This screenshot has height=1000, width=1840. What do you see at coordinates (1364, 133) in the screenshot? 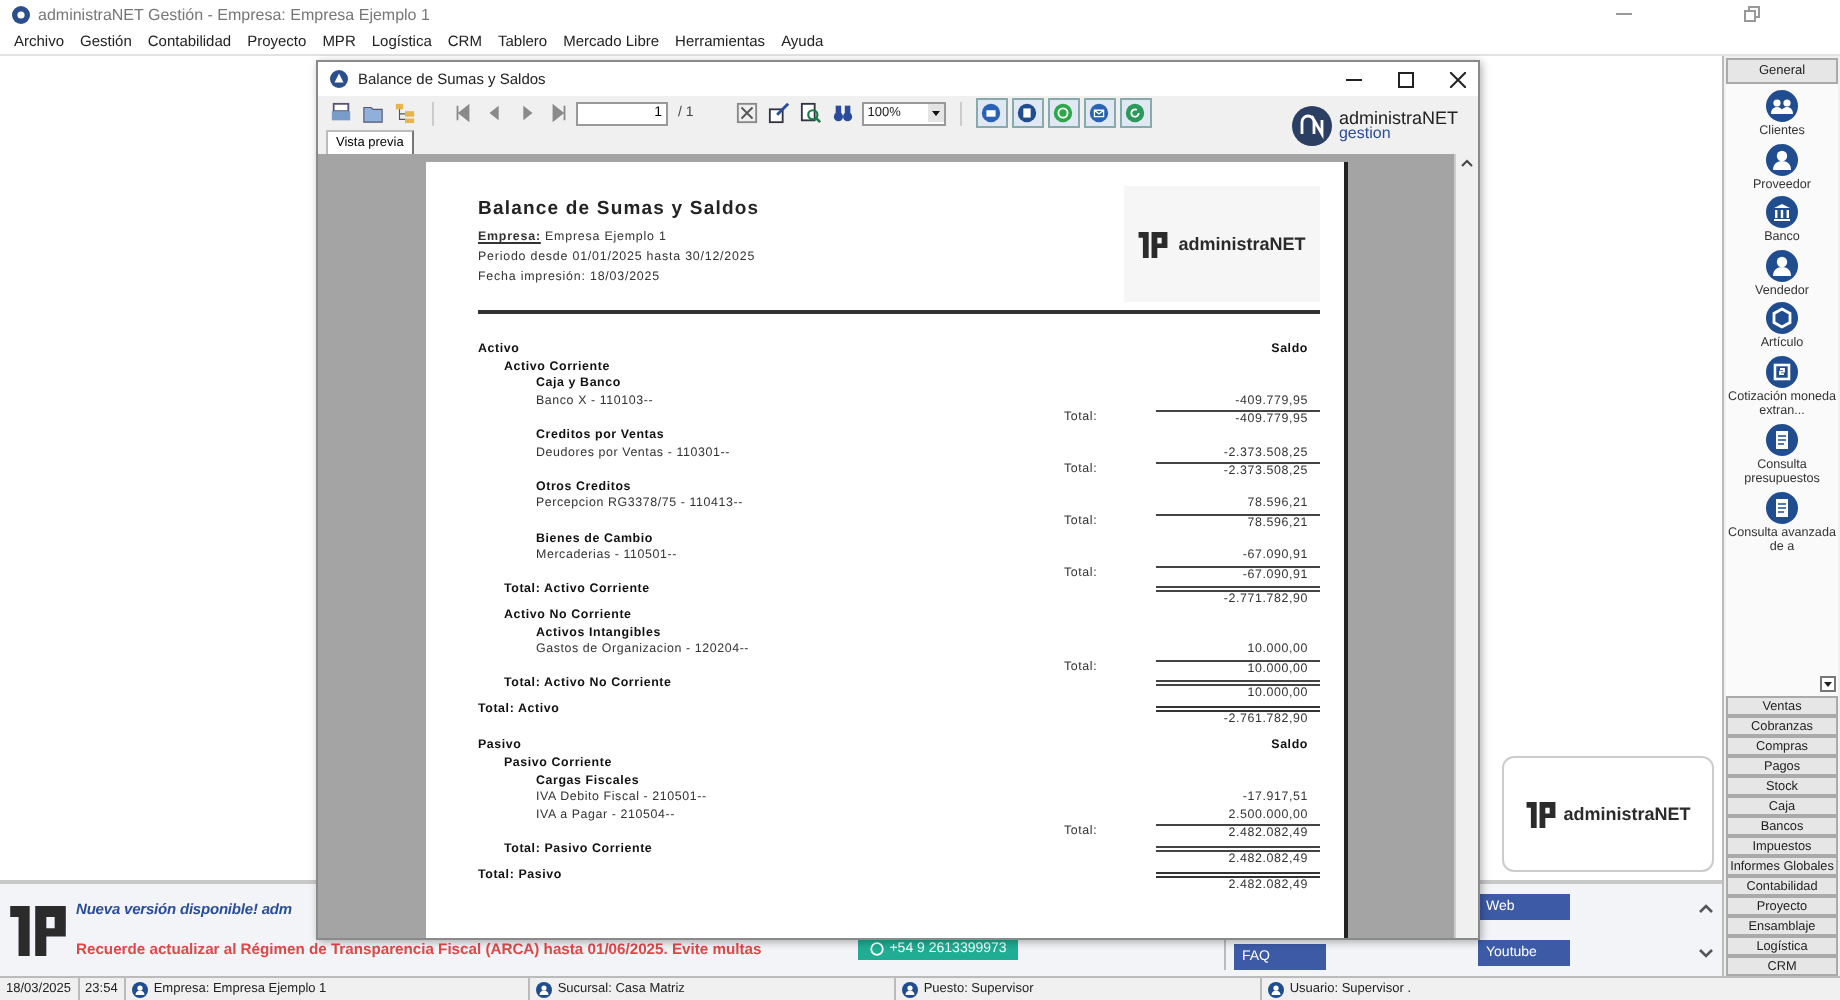
I see `logo-subtitle: gestion` at bounding box center [1364, 133].